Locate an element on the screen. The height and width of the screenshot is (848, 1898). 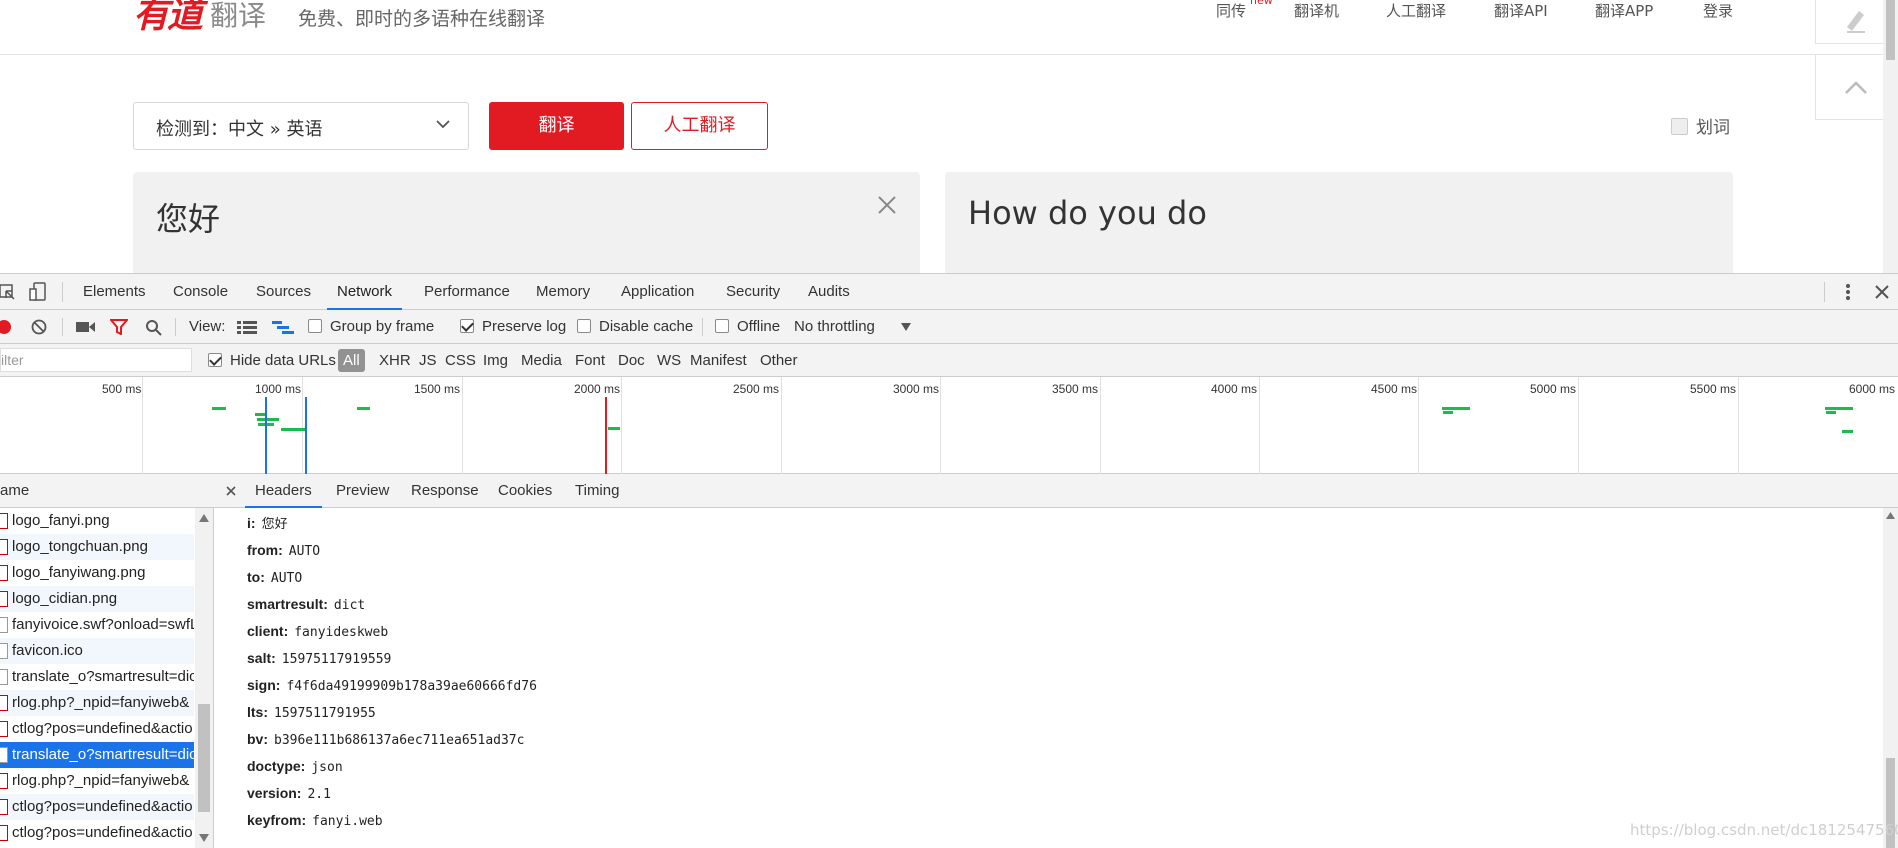
search-icon is located at coordinates (153, 327).